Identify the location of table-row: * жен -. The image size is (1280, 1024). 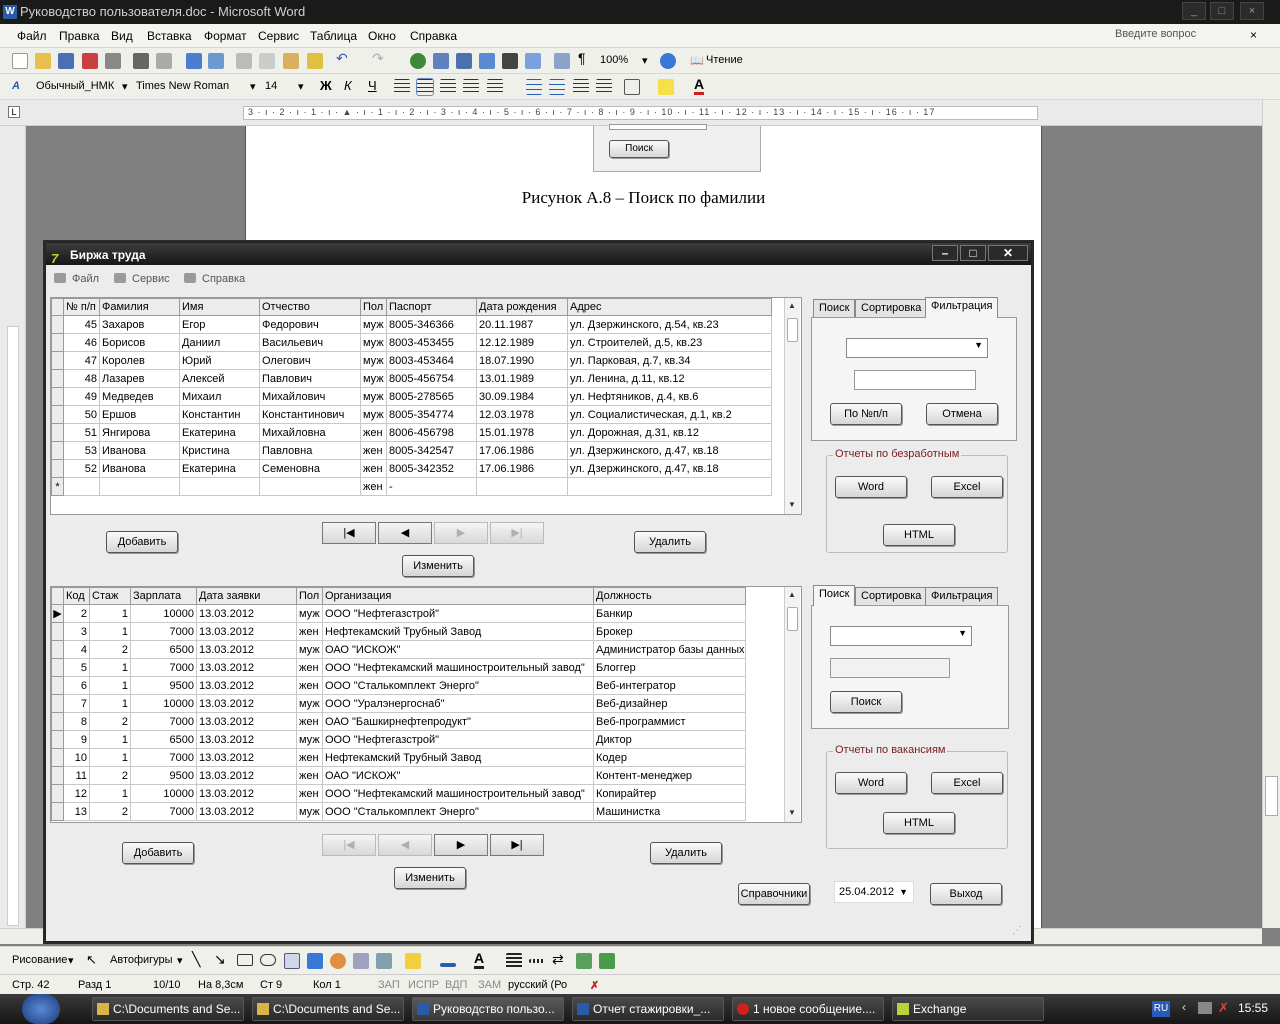
(411, 486).